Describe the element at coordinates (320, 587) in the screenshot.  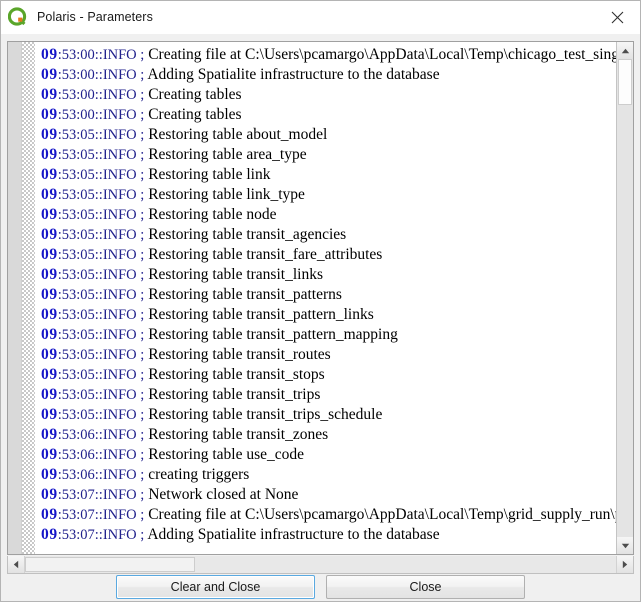
I see `dialog-button-row: Clear and Close Close` at that location.